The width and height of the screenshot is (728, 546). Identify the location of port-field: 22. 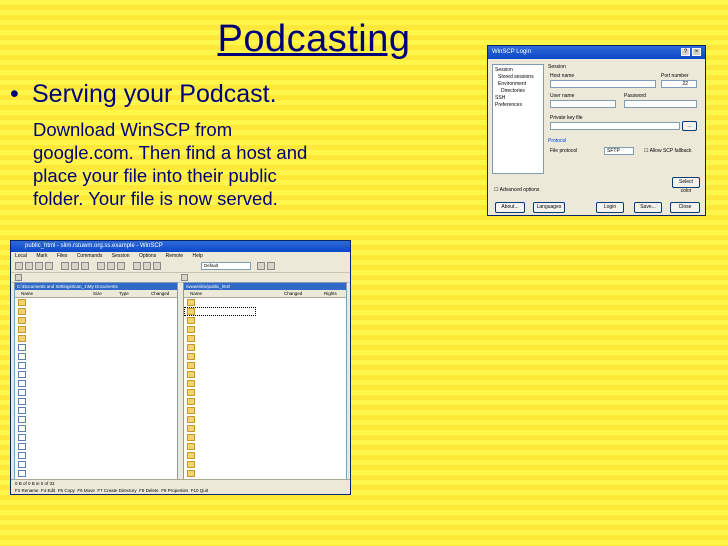
(679, 84).